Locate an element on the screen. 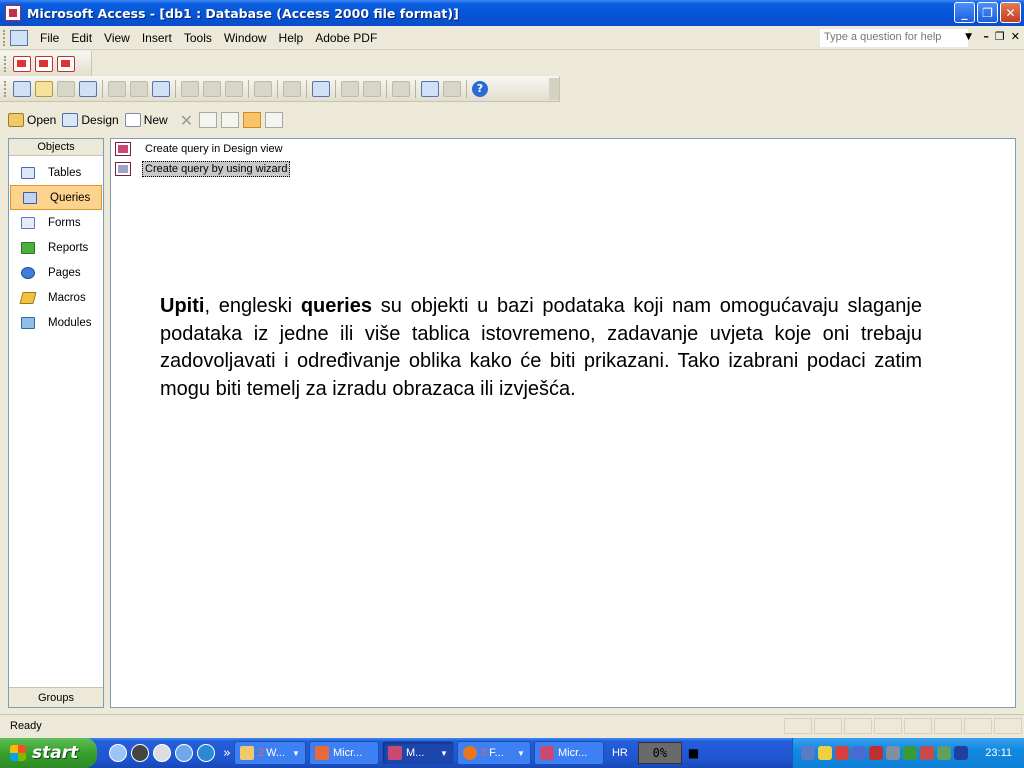 The image size is (1024, 768). object-modules: Modules is located at coordinates (56, 322).